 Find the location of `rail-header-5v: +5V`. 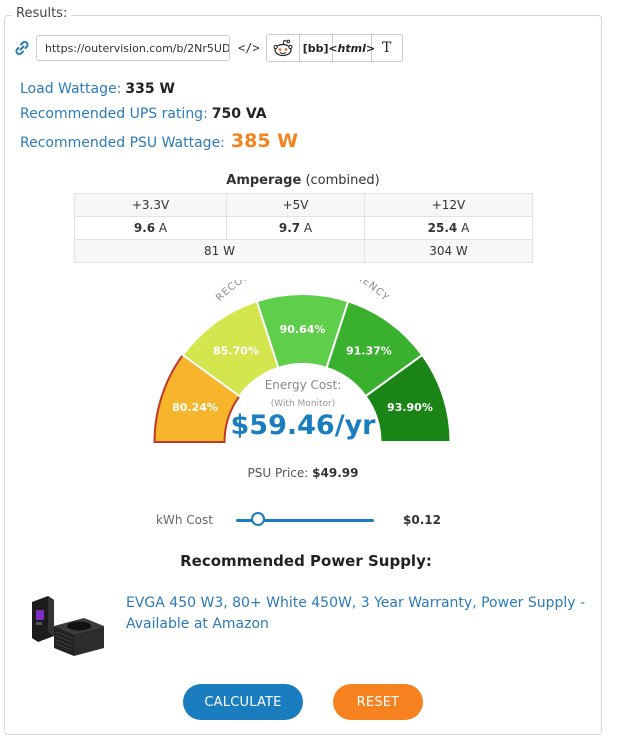

rail-header-5v: +5V is located at coordinates (295, 205).